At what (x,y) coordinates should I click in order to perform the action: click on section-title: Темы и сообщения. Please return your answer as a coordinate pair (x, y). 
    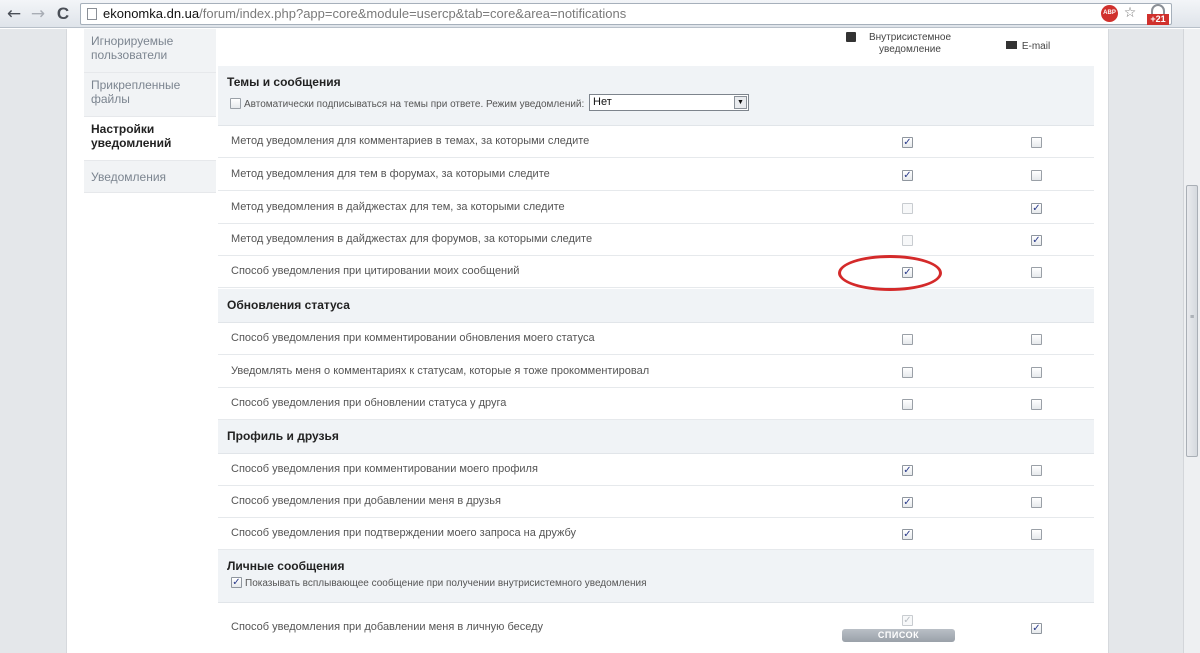
    Looking at the image, I should click on (284, 82).